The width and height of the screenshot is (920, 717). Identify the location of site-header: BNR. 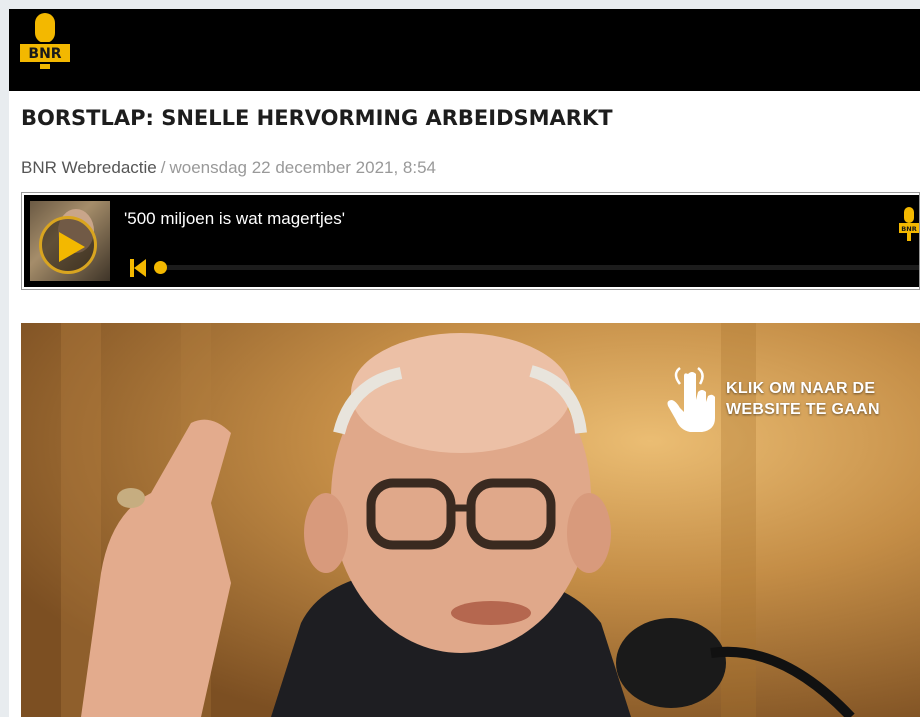
(464, 50).